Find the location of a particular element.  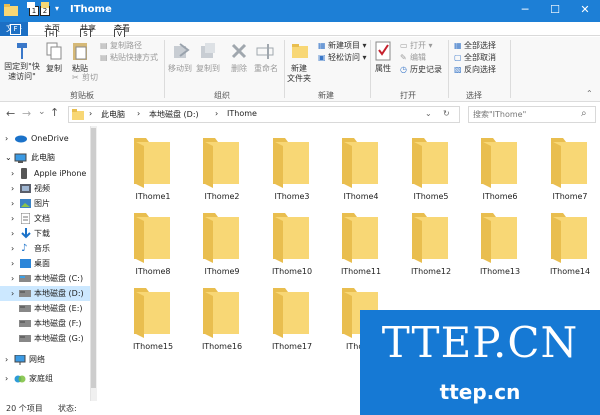

refresh-button: ↻ is located at coordinates (446, 113).